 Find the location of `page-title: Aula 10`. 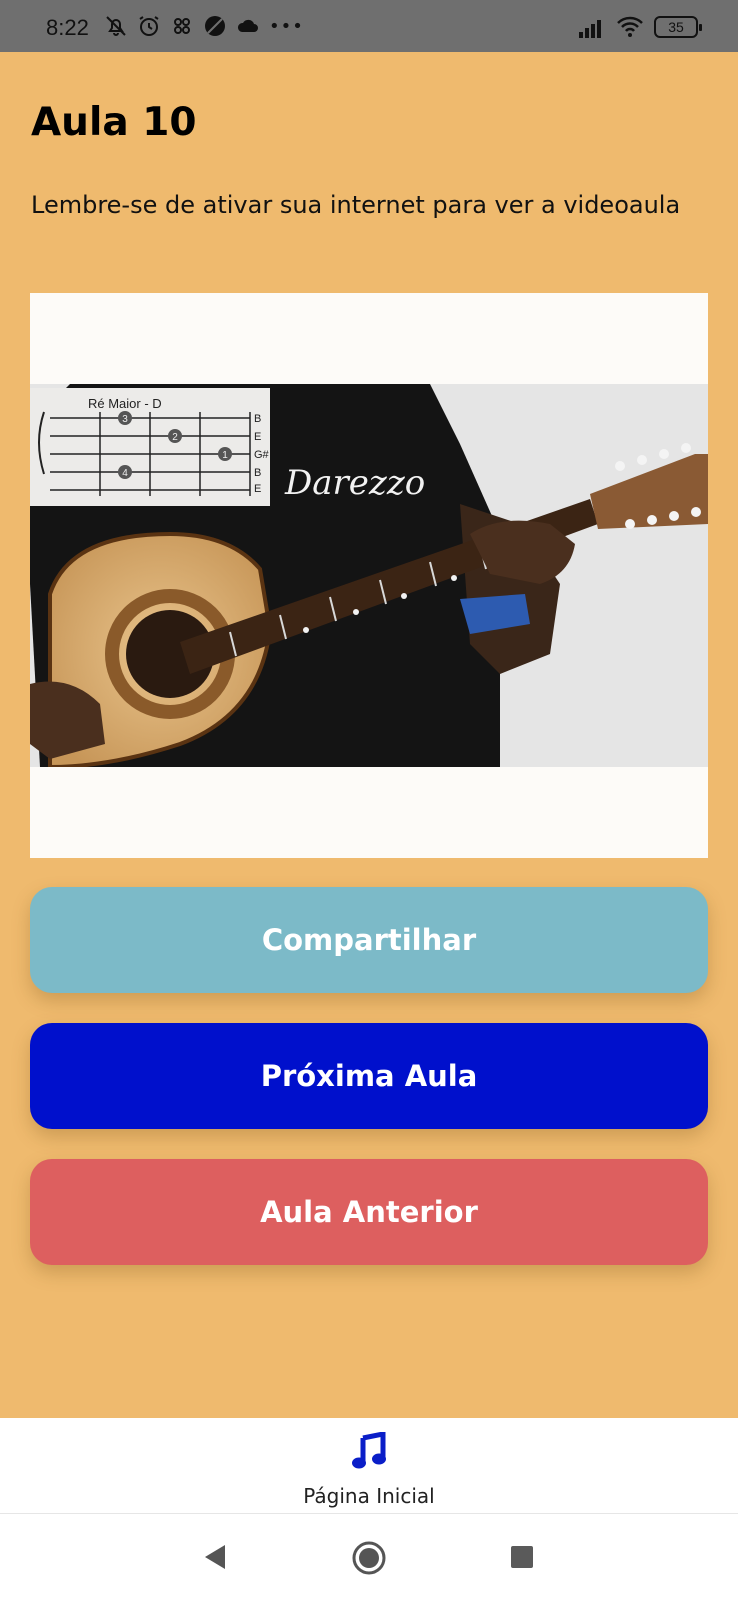

page-title: Aula 10 is located at coordinates (114, 122).